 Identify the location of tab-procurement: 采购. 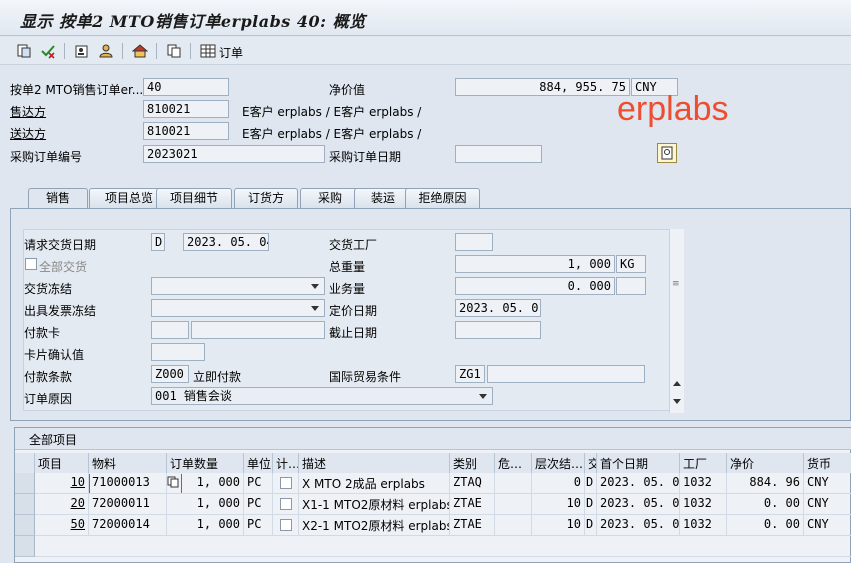
(330, 198).